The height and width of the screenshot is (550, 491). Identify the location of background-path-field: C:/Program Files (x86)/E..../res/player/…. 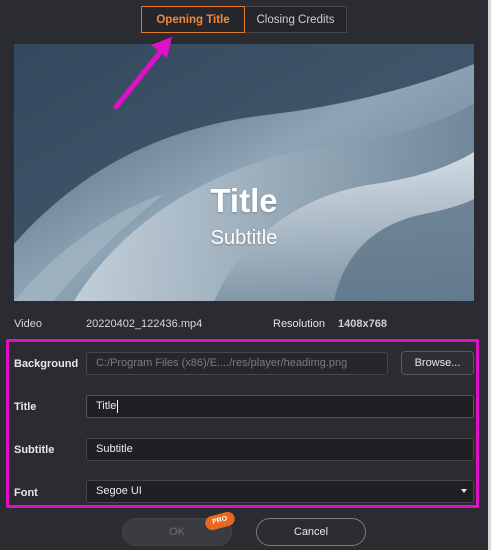
(237, 363).